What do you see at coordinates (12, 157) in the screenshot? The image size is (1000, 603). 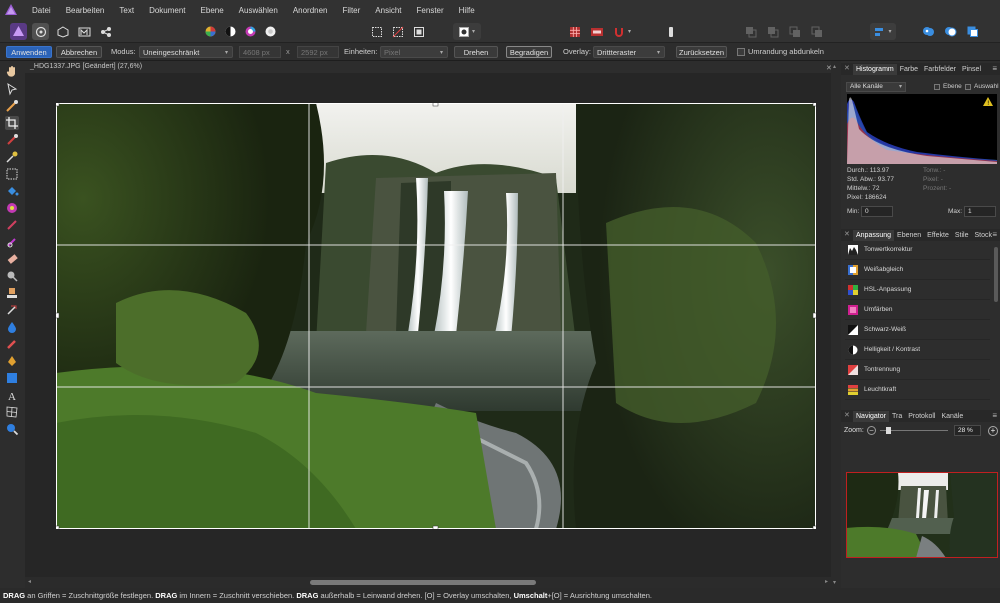 I see `flood-select-tool-icon` at bounding box center [12, 157].